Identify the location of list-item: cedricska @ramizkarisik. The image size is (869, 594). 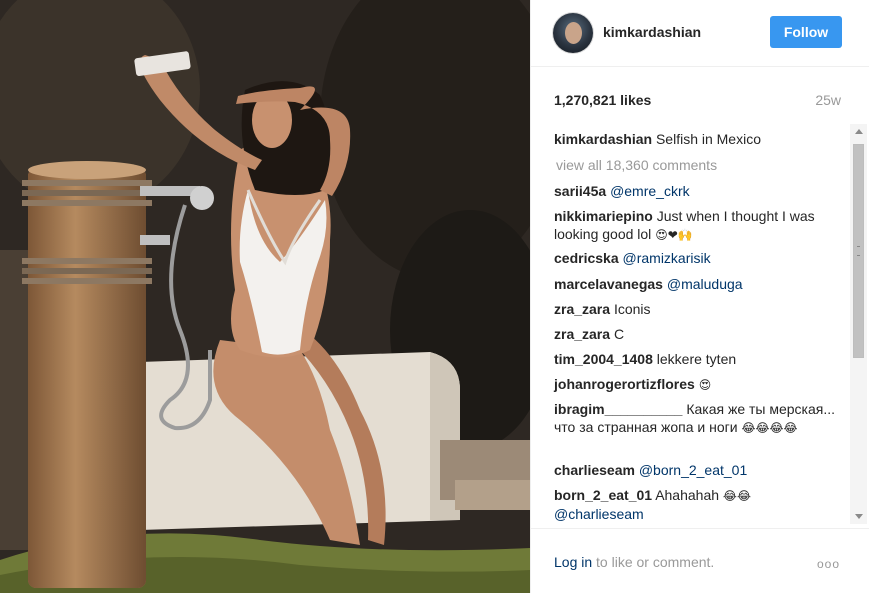
(696, 258).